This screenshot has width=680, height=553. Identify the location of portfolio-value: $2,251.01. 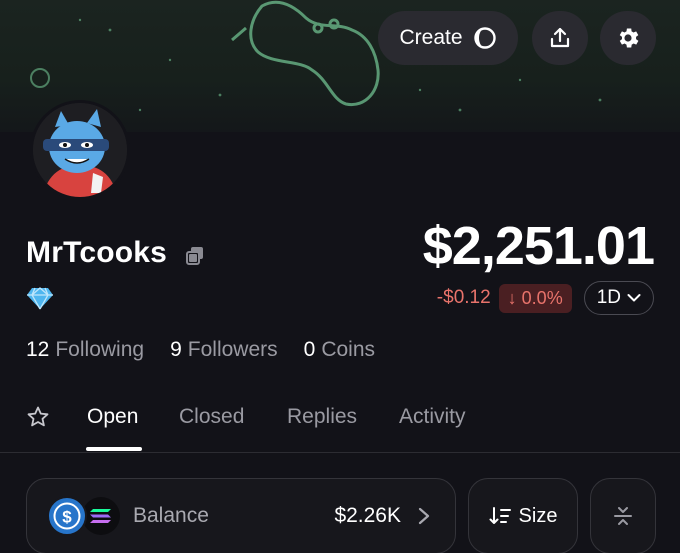
(538, 246).